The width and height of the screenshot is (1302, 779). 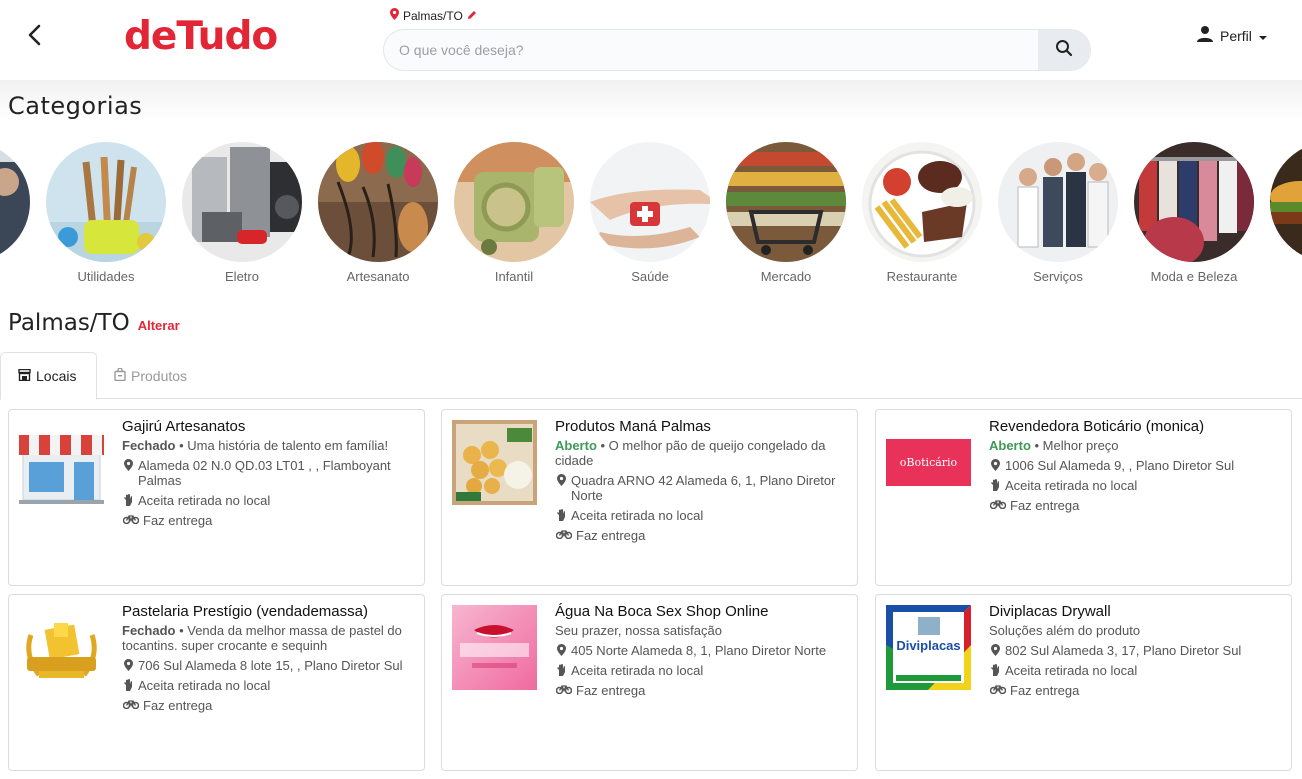 I want to click on place-tagline: Melhor preço, so click(x=1080, y=445).